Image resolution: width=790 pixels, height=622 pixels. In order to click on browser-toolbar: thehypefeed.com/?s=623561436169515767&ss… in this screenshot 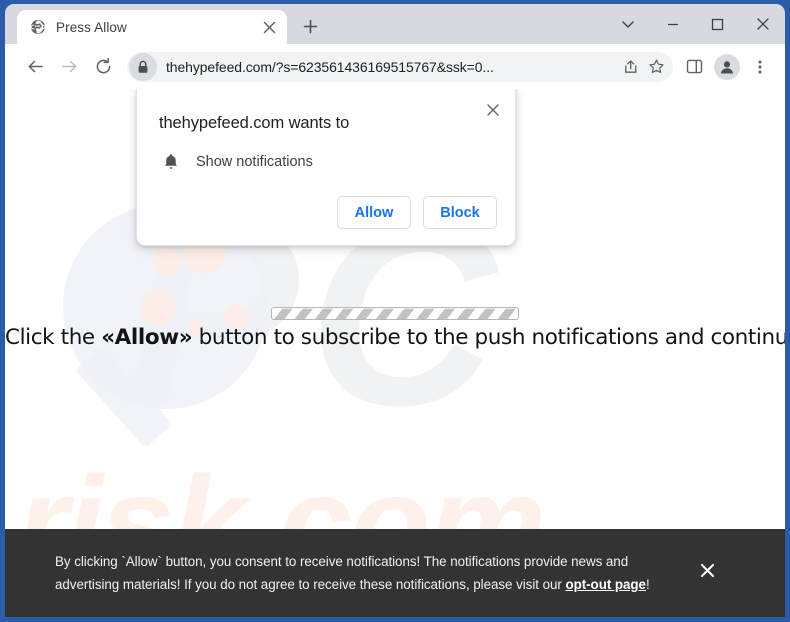, I will do `click(395, 66)`.